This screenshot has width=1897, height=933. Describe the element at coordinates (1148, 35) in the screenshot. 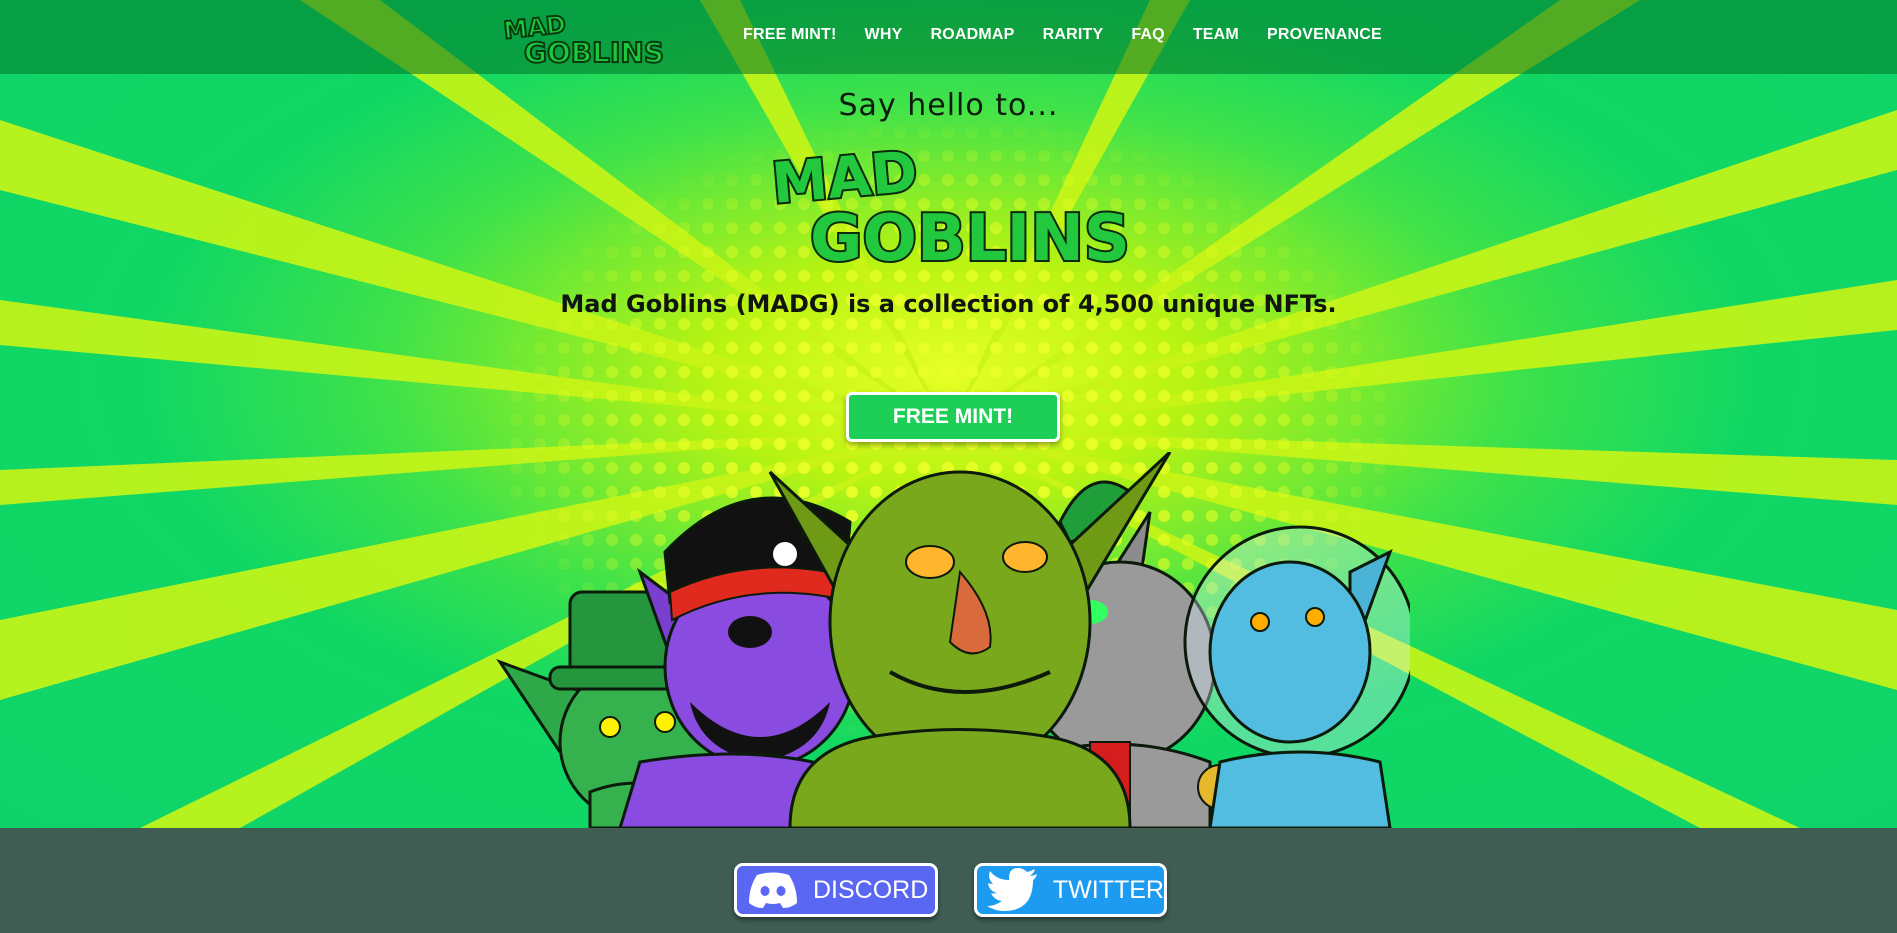

I see `nav-link-faq: FAQ` at that location.